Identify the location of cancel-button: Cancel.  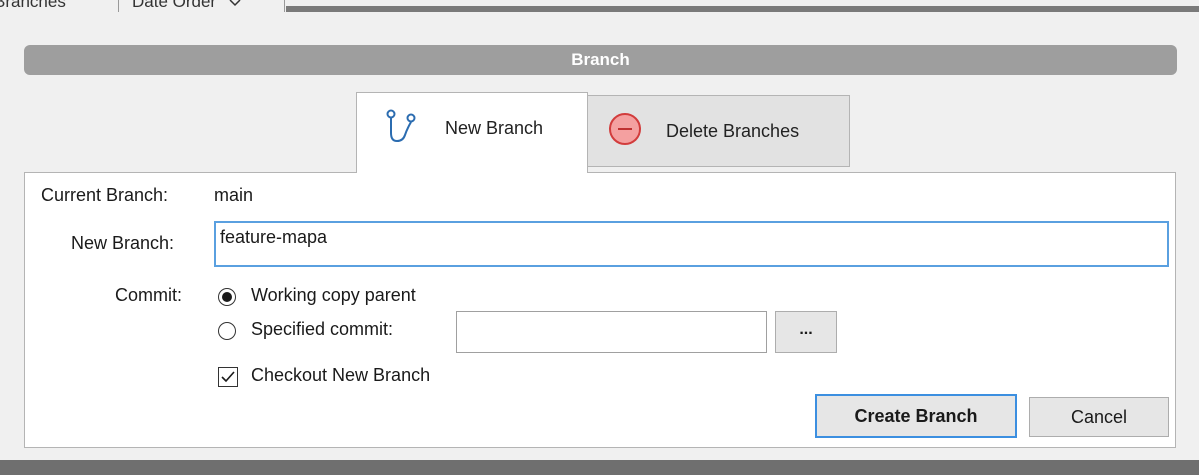
(1099, 417).